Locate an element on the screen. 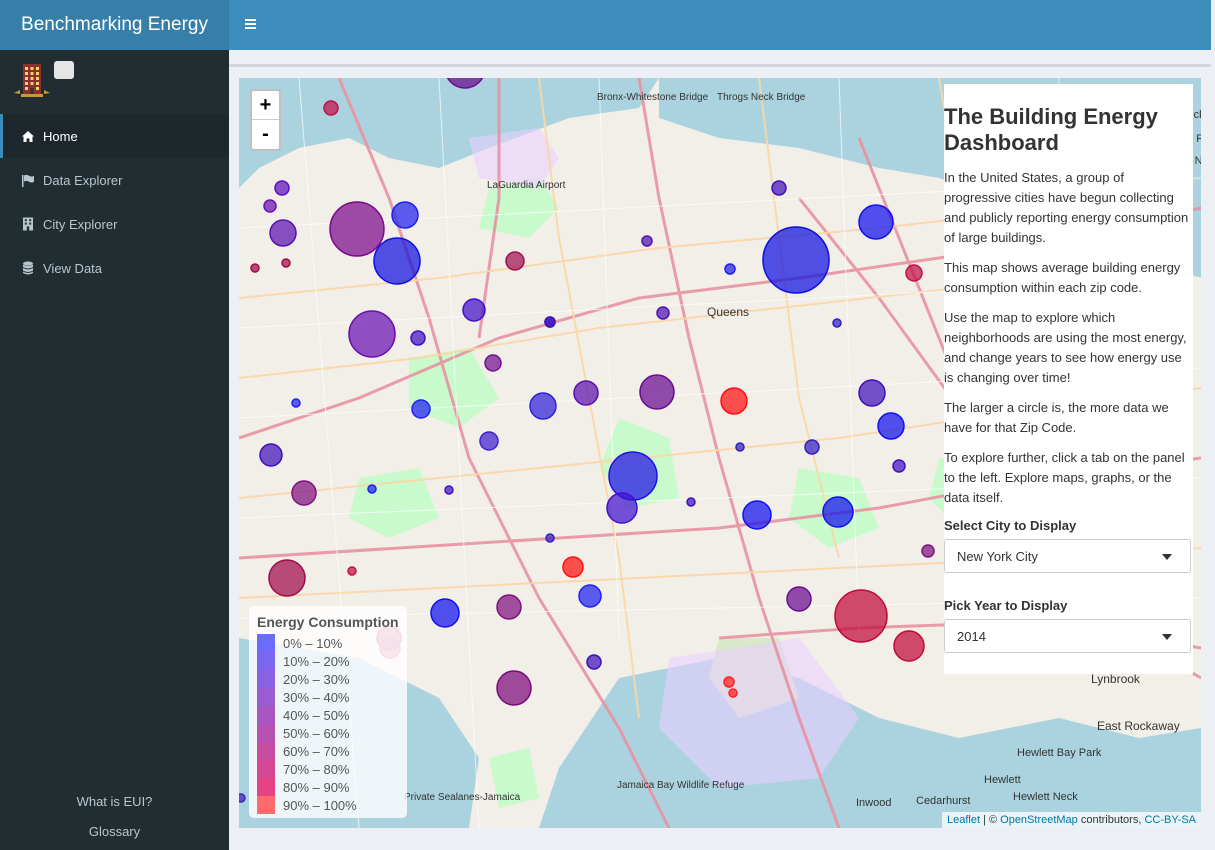 The height and width of the screenshot is (850, 1215). flag-icon is located at coordinates (28, 180).